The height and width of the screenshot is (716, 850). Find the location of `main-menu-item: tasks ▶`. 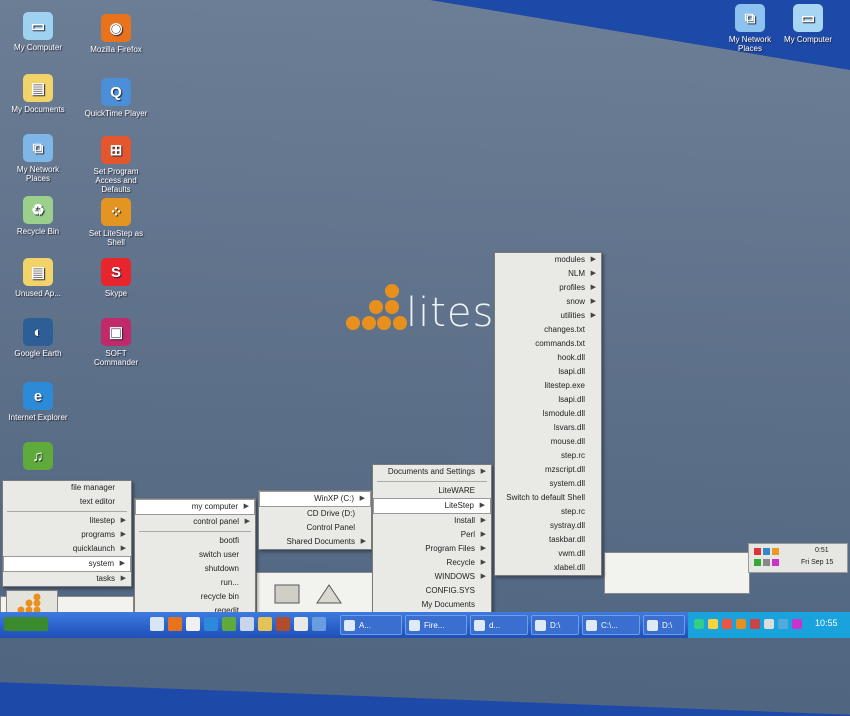

main-menu-item: tasks ▶ is located at coordinates (67, 579).